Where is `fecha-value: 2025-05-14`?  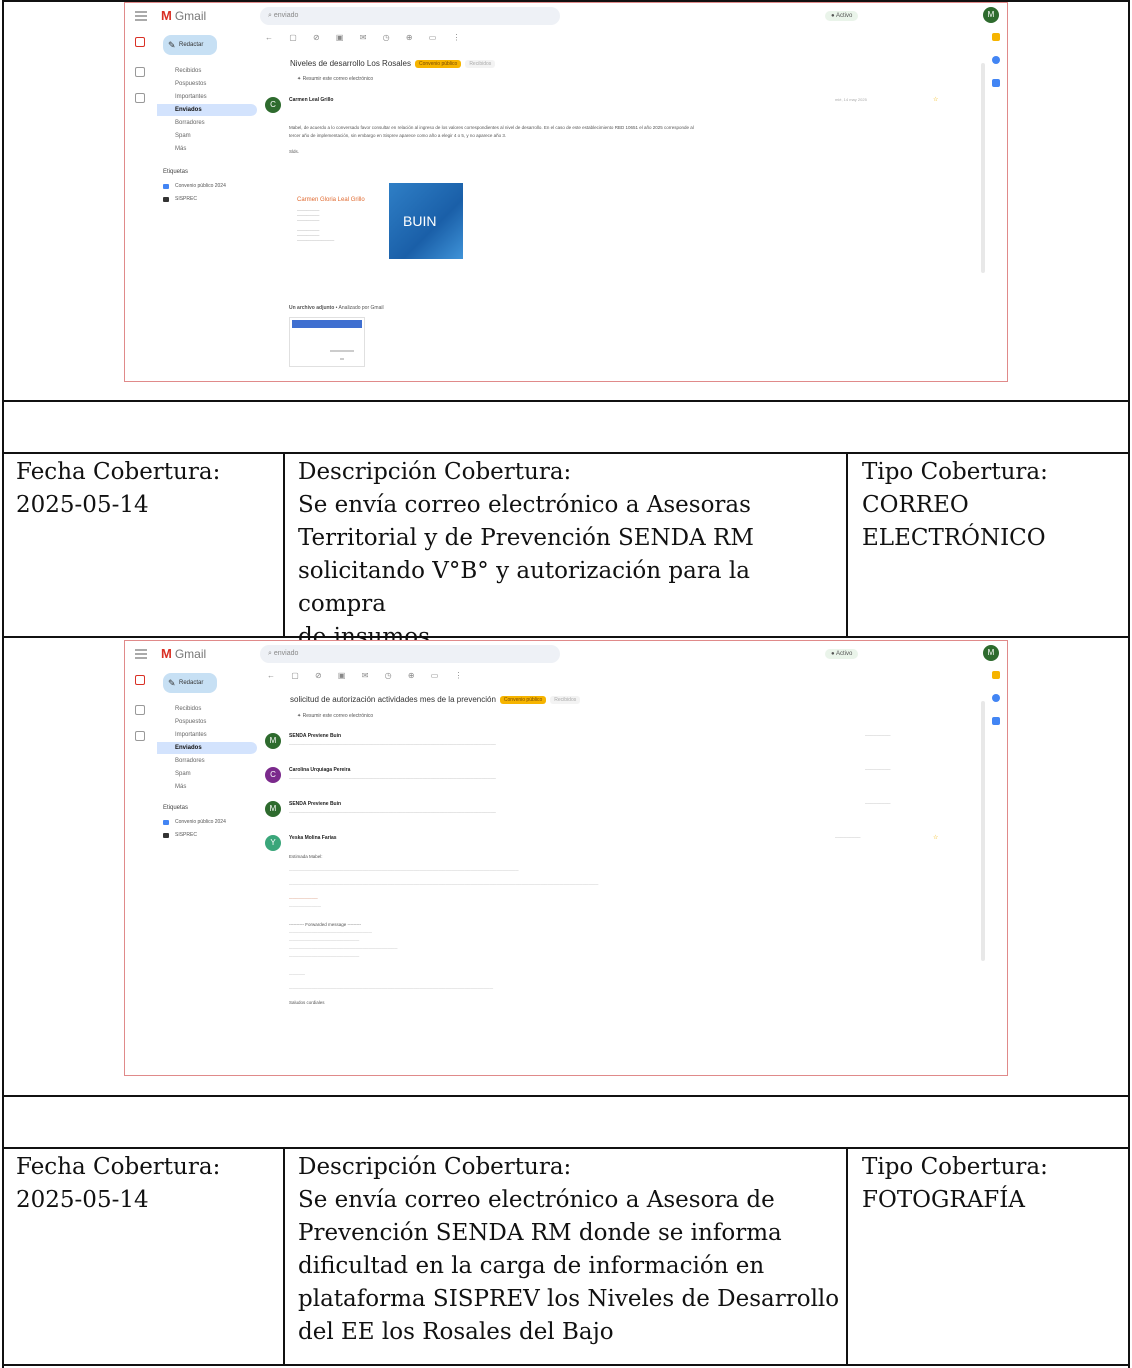
fecha-value: 2025-05-14 is located at coordinates (82, 1200).